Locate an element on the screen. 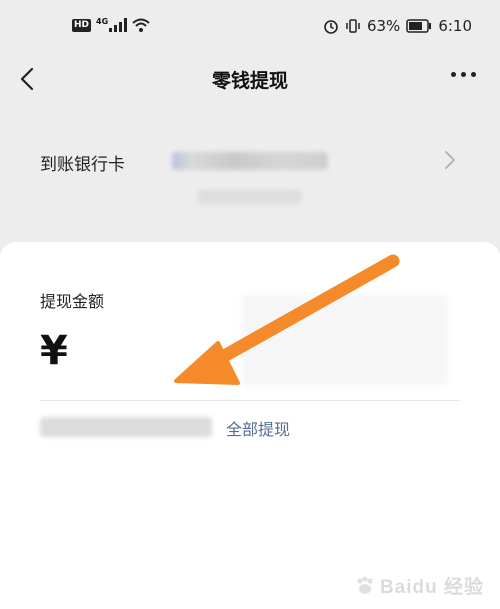  network-label: 4G is located at coordinates (102, 21).